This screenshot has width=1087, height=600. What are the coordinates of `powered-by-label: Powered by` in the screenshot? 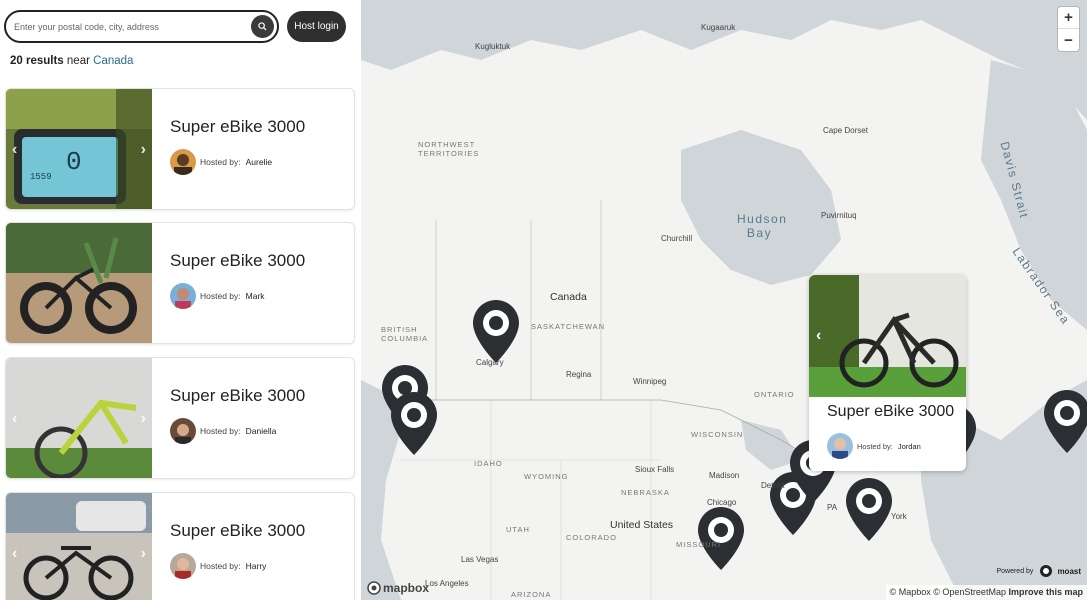 It's located at (1015, 571).